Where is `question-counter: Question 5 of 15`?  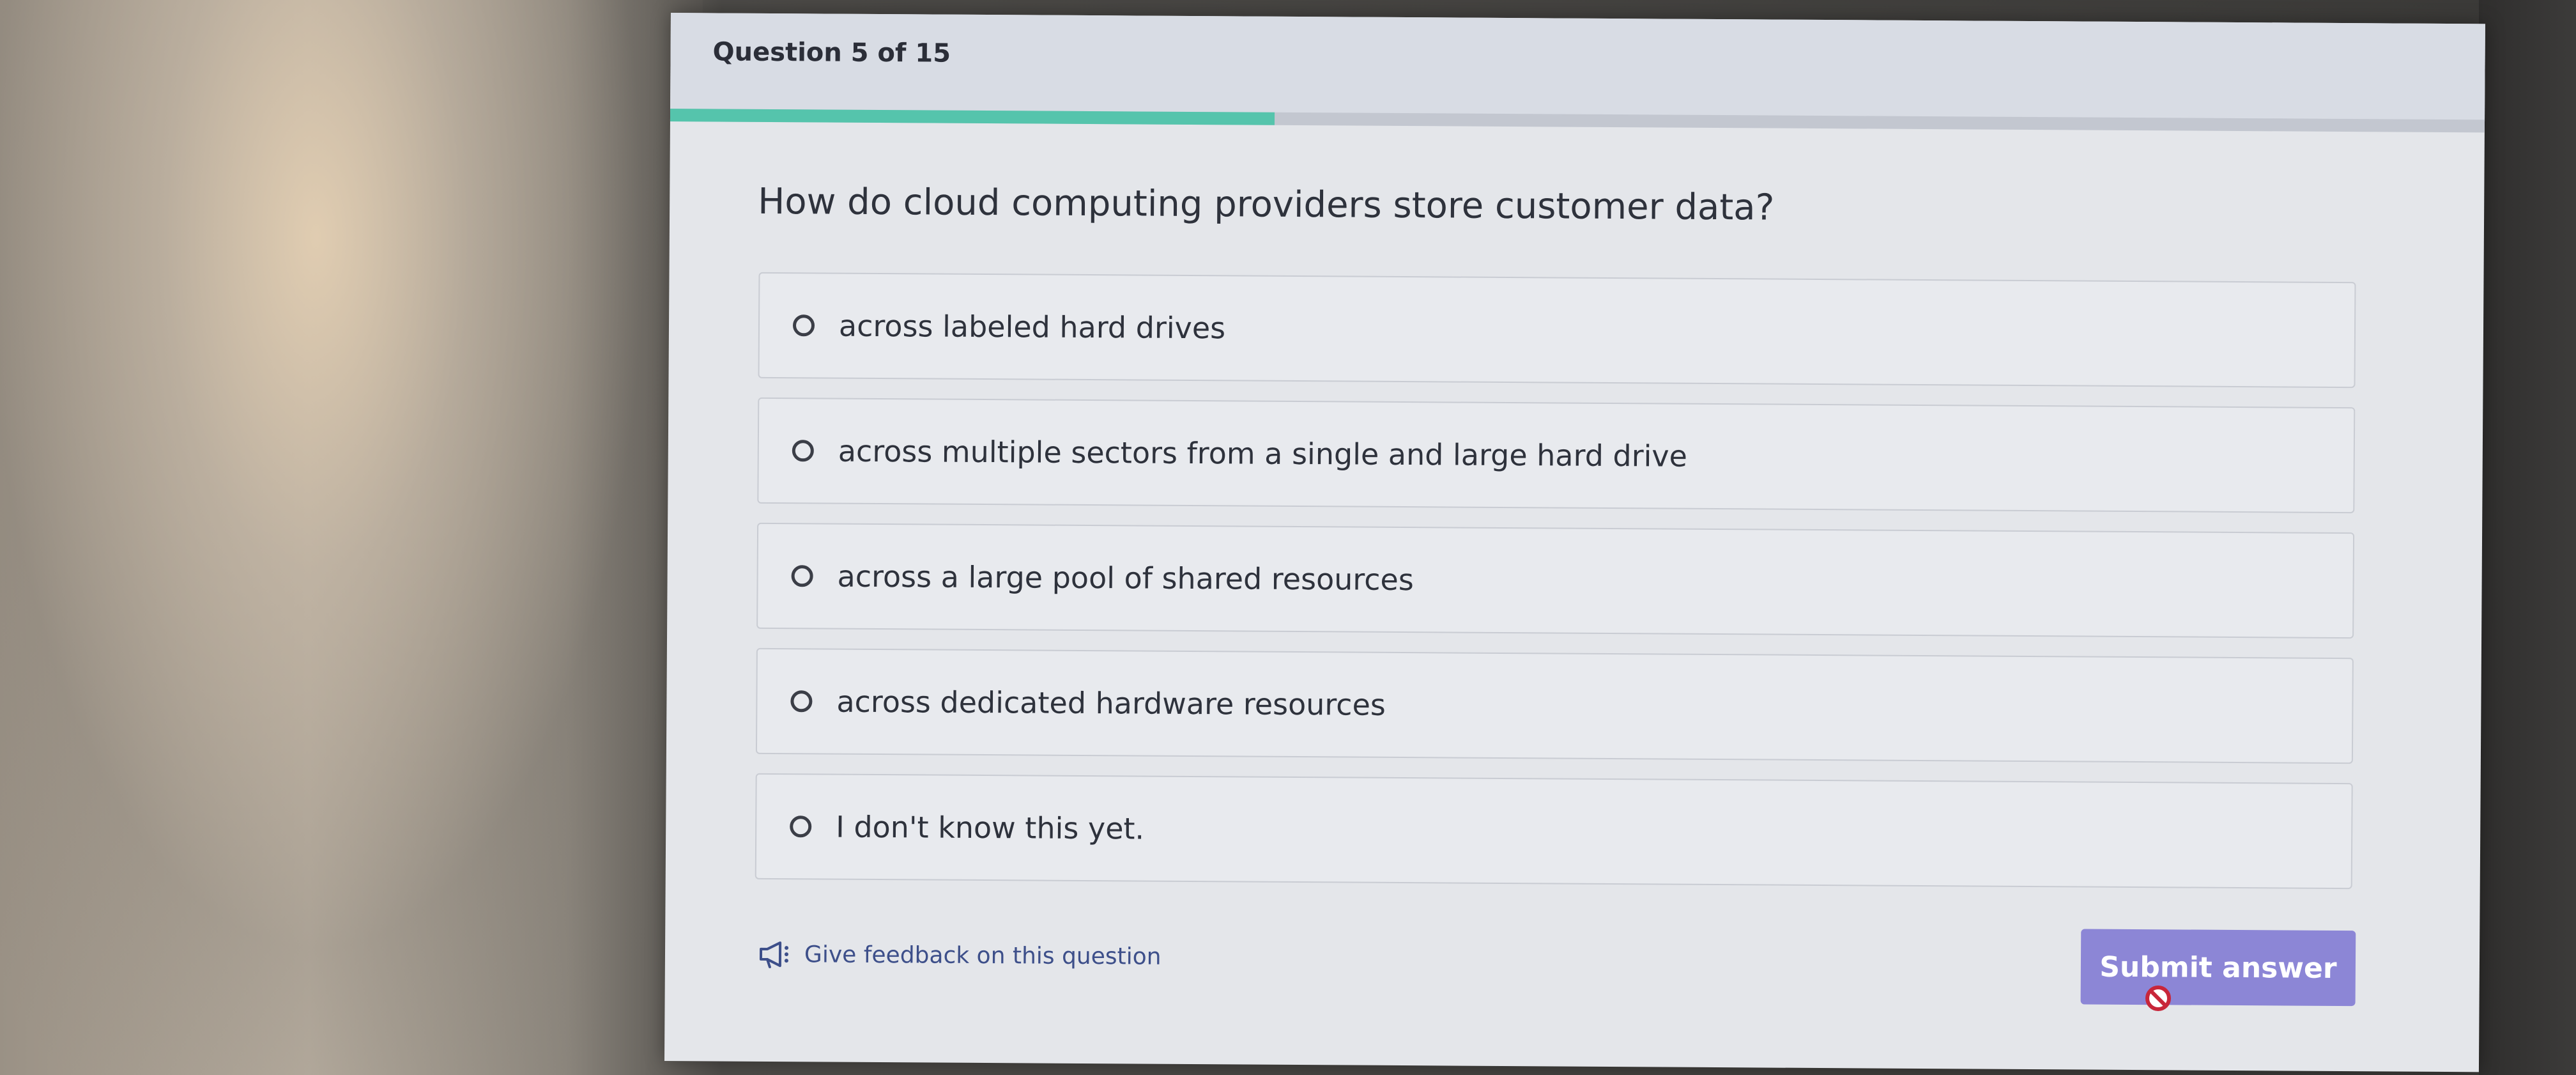
question-counter: Question 5 of 15 is located at coordinates (831, 52).